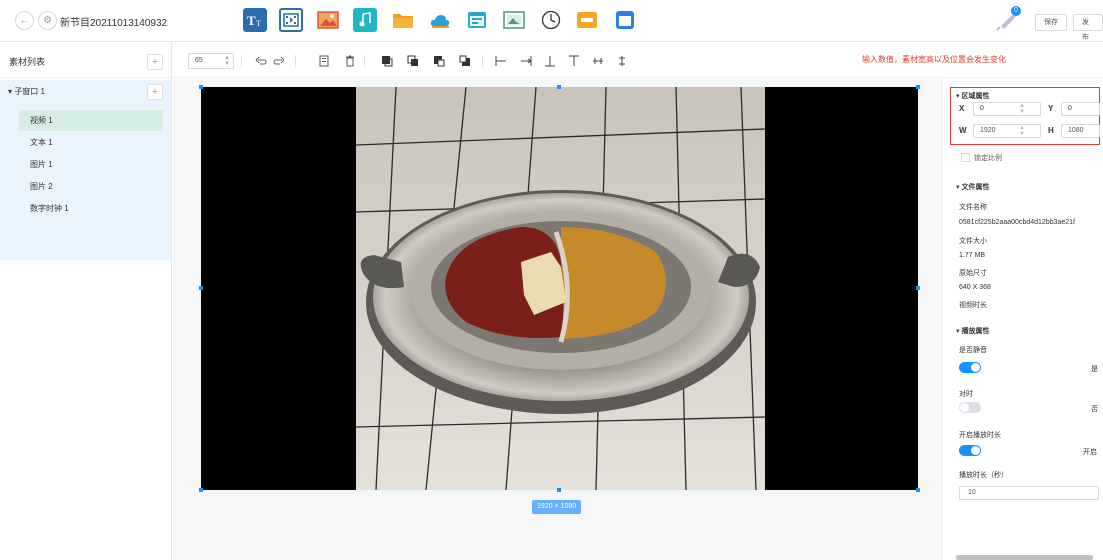 This screenshot has width=1103, height=560. What do you see at coordinates (291, 20) in the screenshot?
I see `add-video-tool` at bounding box center [291, 20].